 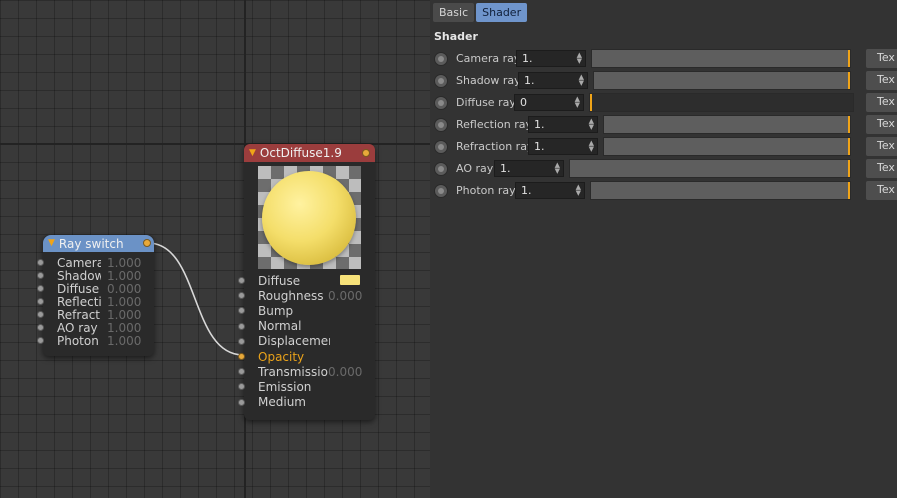 I want to click on port-label: Camera, so click(x=79, y=262).